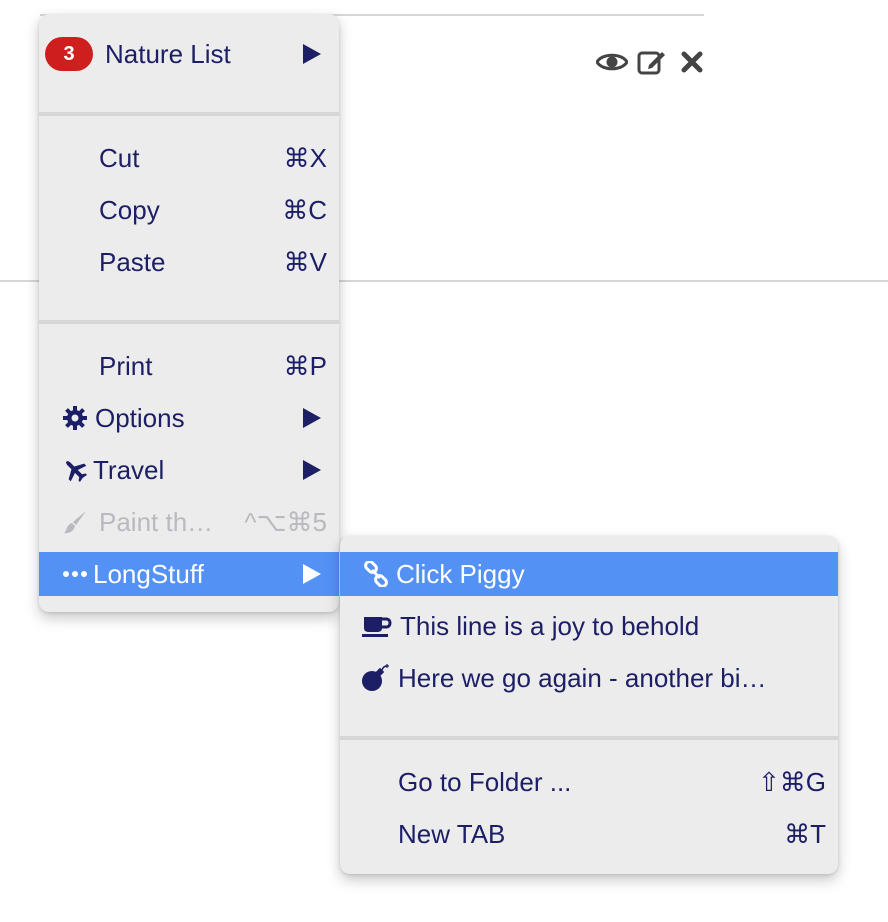  I want to click on menu-item-paste: Paste ⌘V, so click(189, 262).